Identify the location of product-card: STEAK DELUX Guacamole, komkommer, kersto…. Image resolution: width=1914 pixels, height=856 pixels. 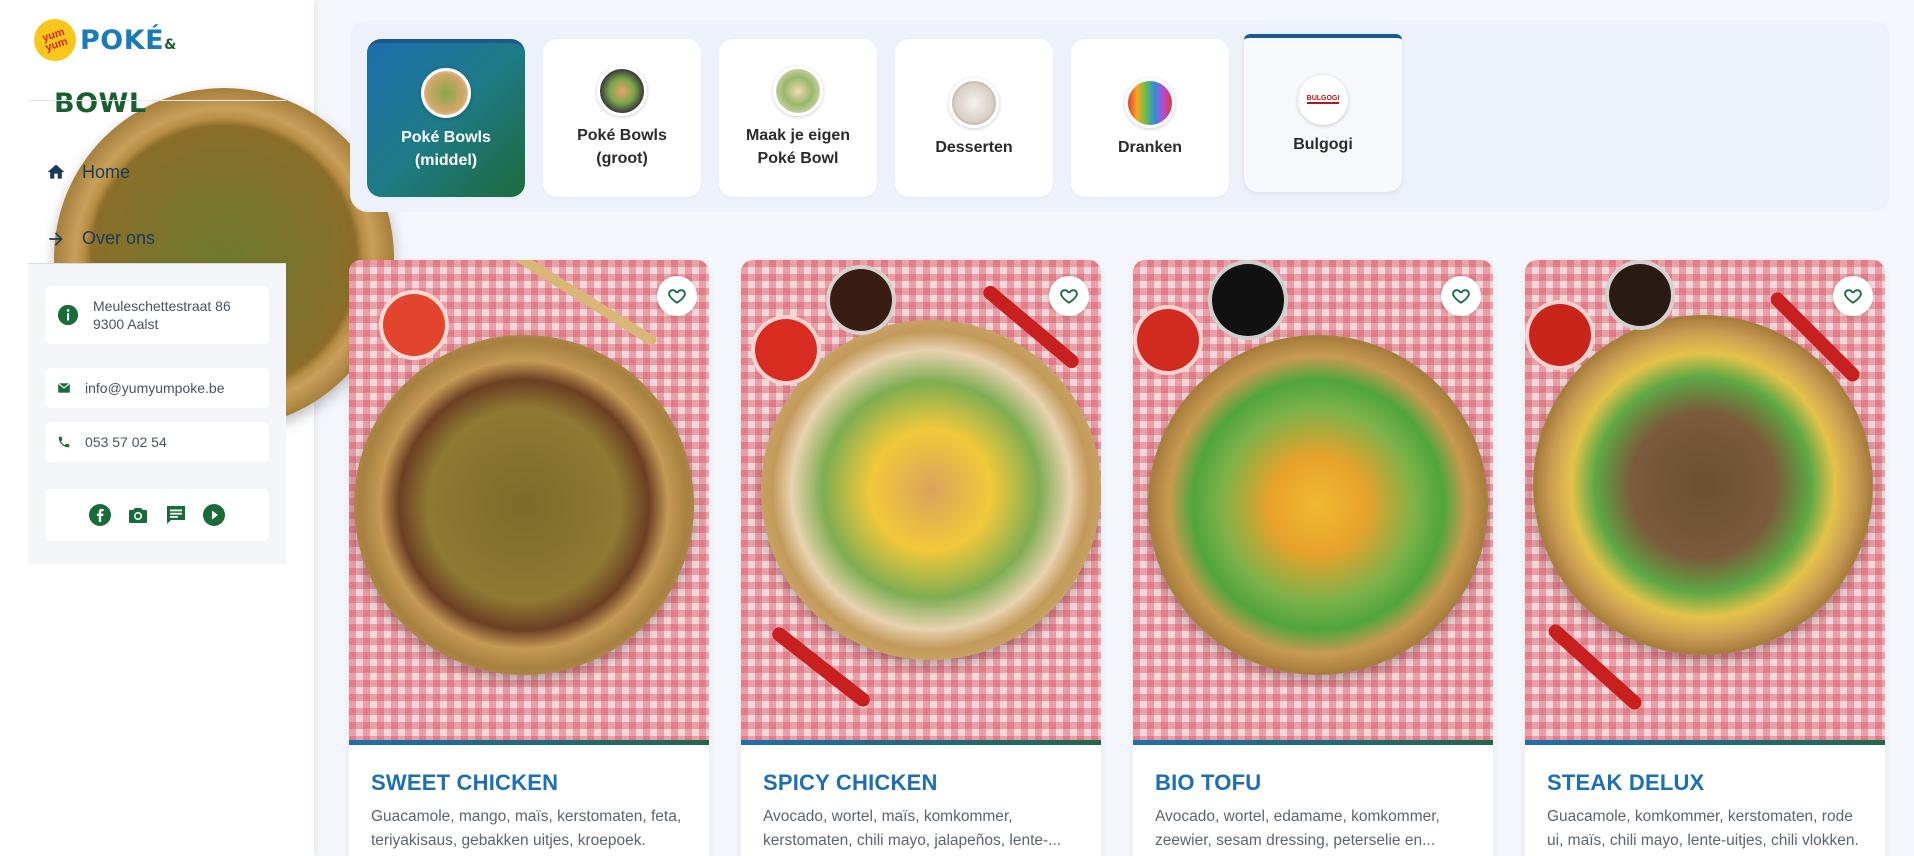
(1705, 558).